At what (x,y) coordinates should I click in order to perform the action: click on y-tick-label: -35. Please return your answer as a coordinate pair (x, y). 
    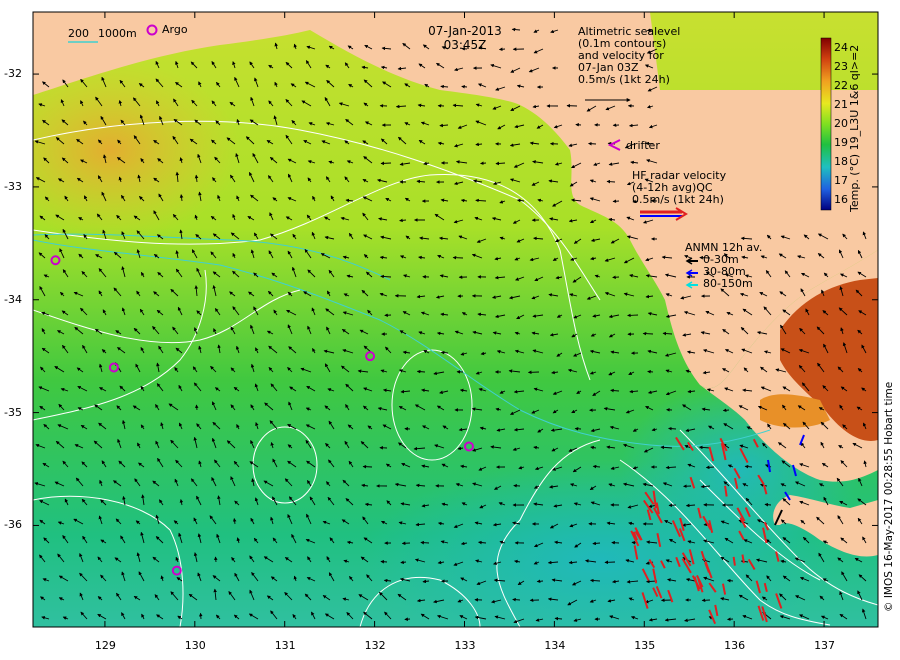
    Looking at the image, I should click on (13, 412).